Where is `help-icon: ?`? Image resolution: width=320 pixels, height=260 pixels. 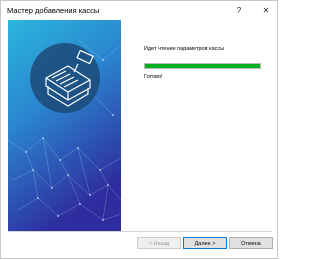
help-icon: ? is located at coordinates (239, 11).